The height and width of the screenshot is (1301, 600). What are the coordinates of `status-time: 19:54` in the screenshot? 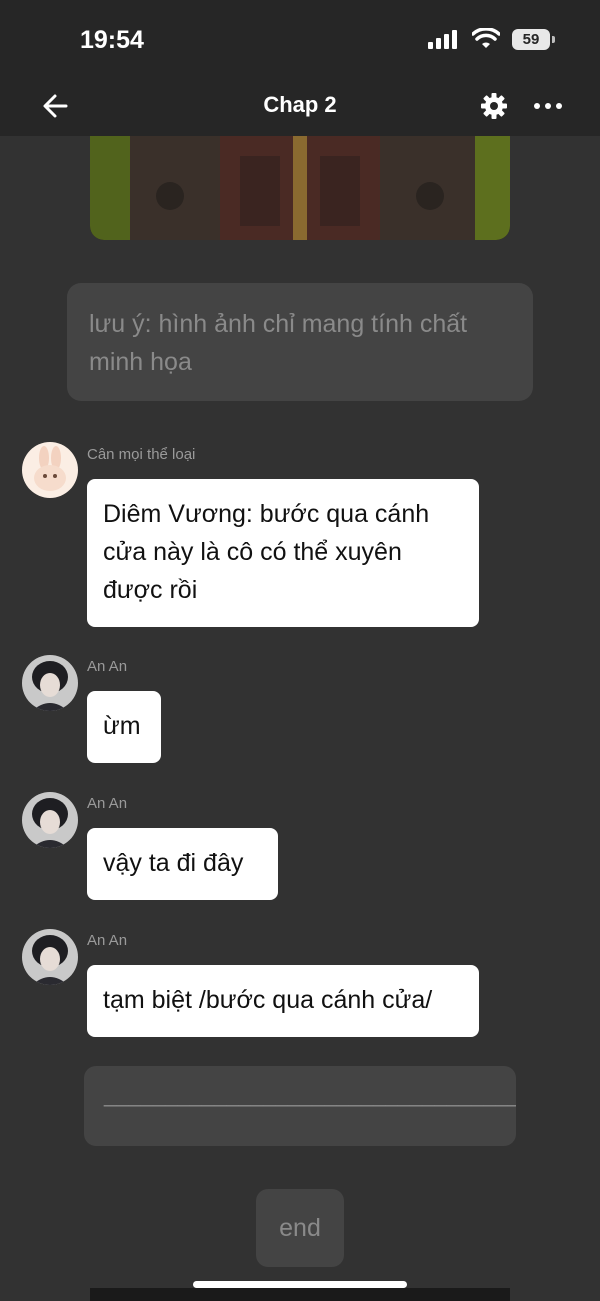 It's located at (112, 40).